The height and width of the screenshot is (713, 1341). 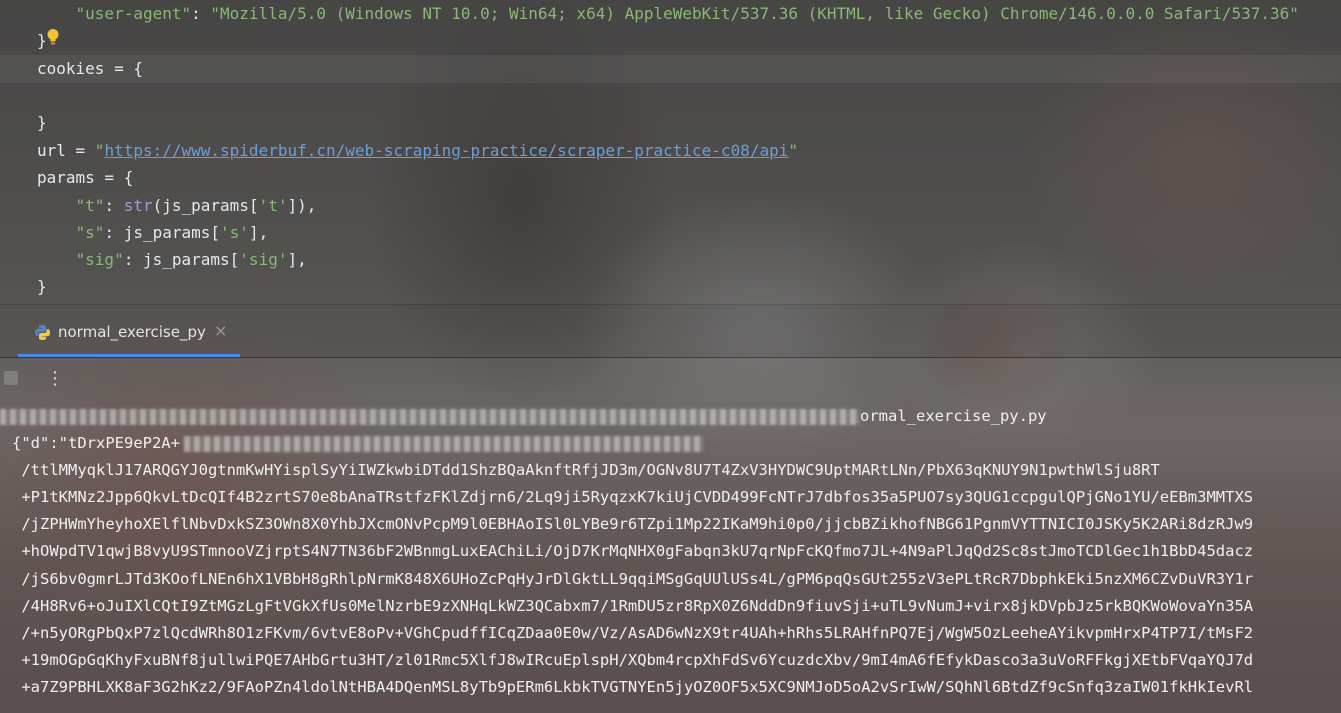 What do you see at coordinates (66, 150) in the screenshot?
I see `code-token: url =` at bounding box center [66, 150].